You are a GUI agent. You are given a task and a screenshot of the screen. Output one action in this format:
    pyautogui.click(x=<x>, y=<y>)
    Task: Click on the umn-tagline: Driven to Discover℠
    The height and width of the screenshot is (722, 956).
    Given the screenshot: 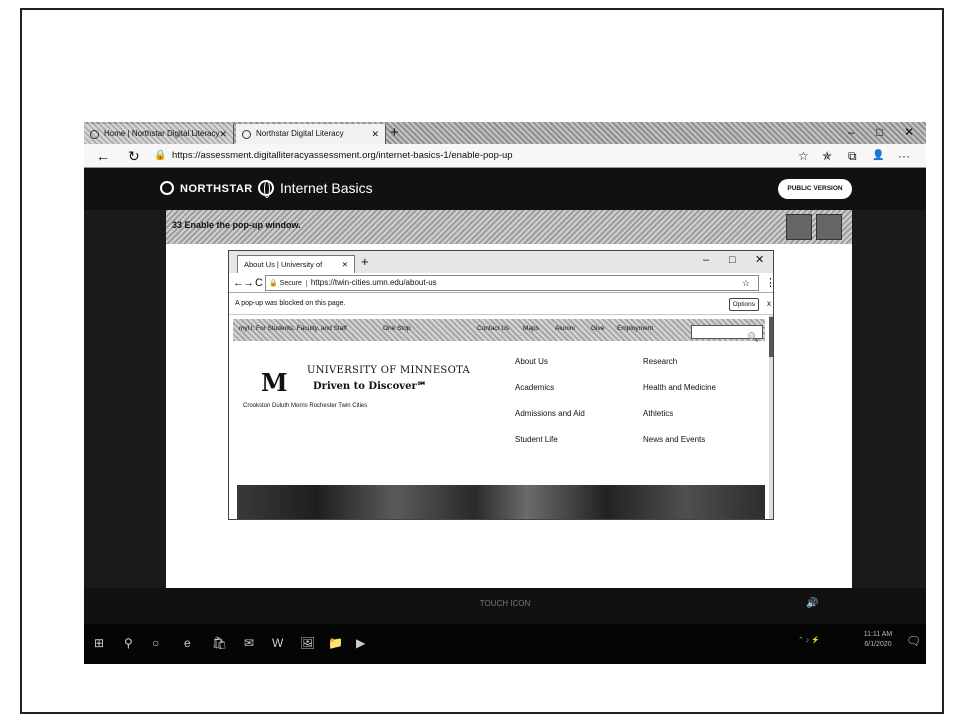 What is the action you would take?
    pyautogui.click(x=370, y=386)
    